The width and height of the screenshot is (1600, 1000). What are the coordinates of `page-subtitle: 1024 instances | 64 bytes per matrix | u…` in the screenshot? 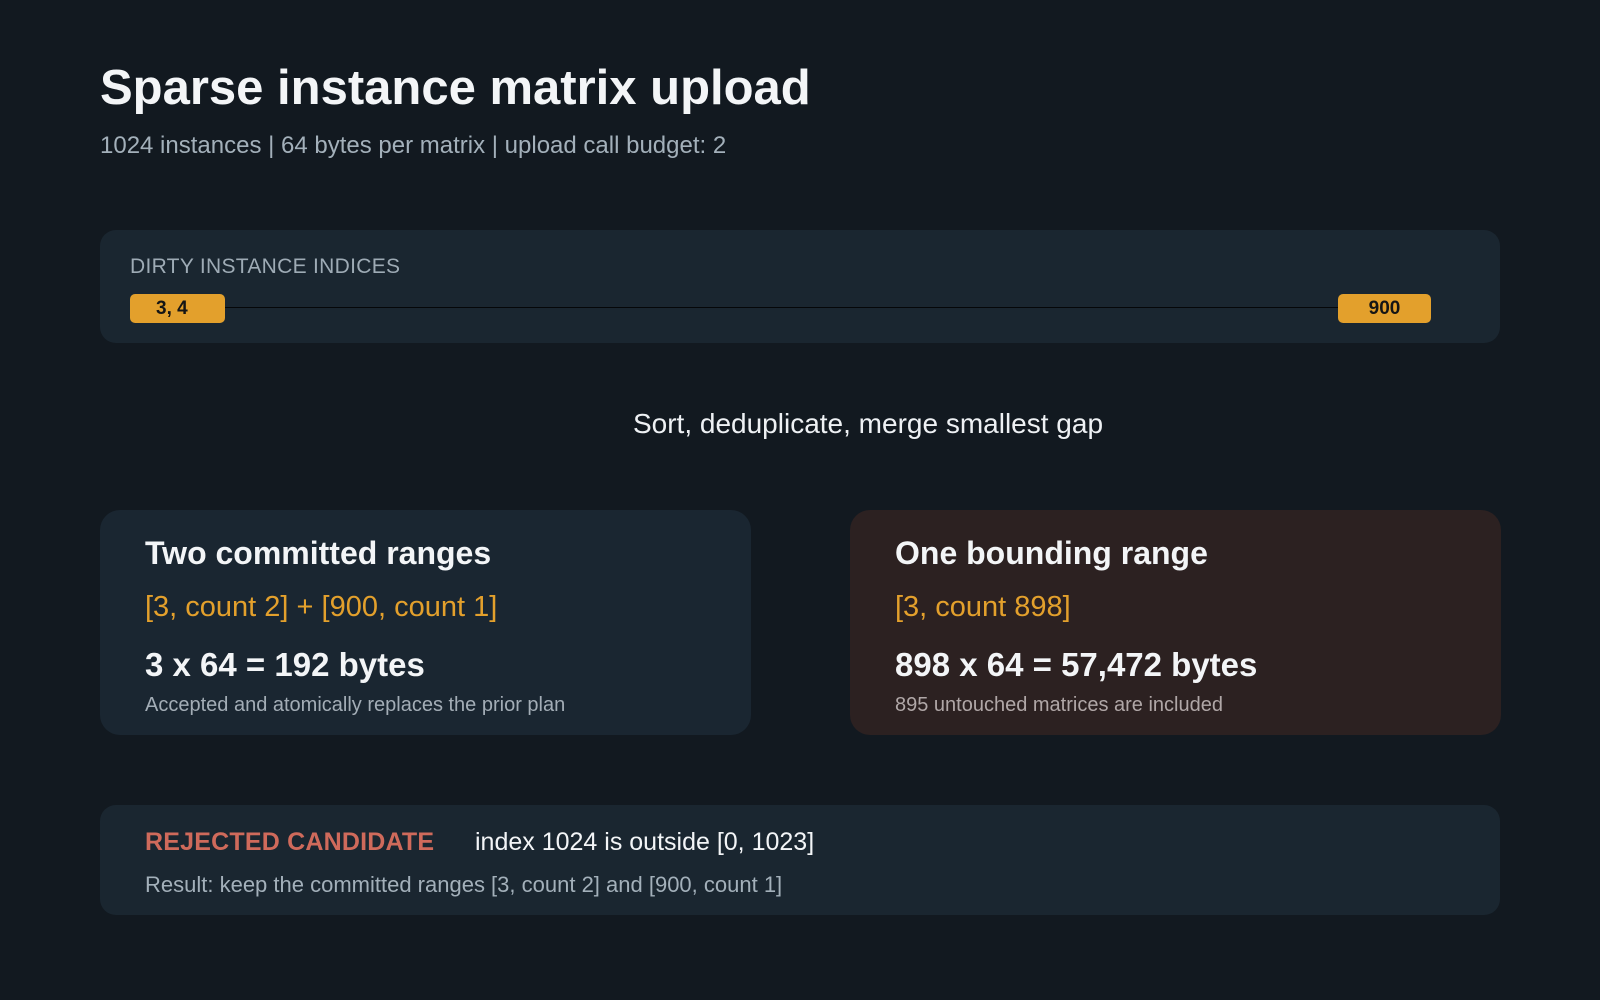 It's located at (413, 145).